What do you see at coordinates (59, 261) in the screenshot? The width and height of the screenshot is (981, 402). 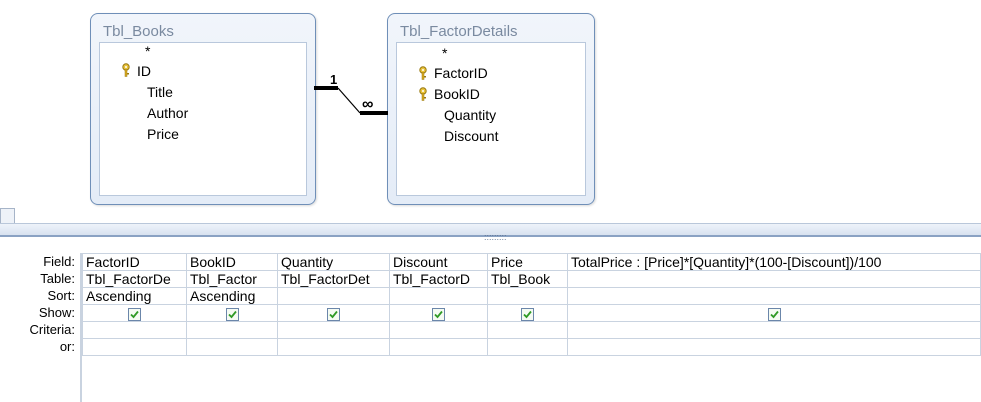 I see `row-label-field: Field:` at bounding box center [59, 261].